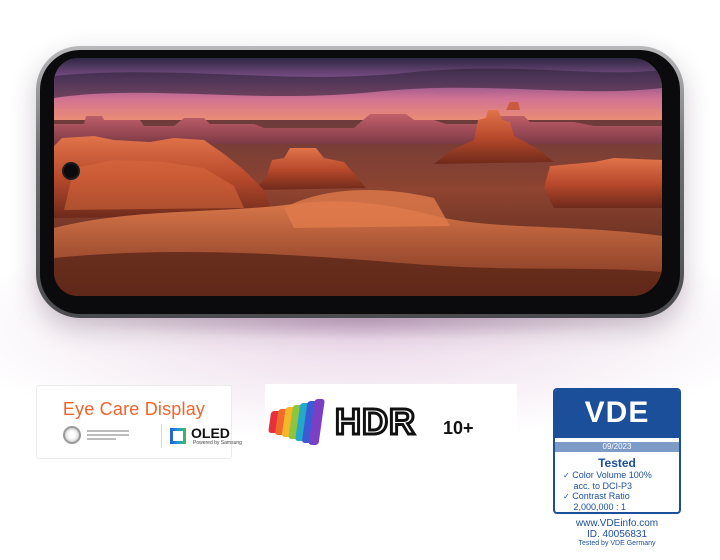  What do you see at coordinates (108, 436) in the screenshot?
I see `certification-text-lines` at bounding box center [108, 436].